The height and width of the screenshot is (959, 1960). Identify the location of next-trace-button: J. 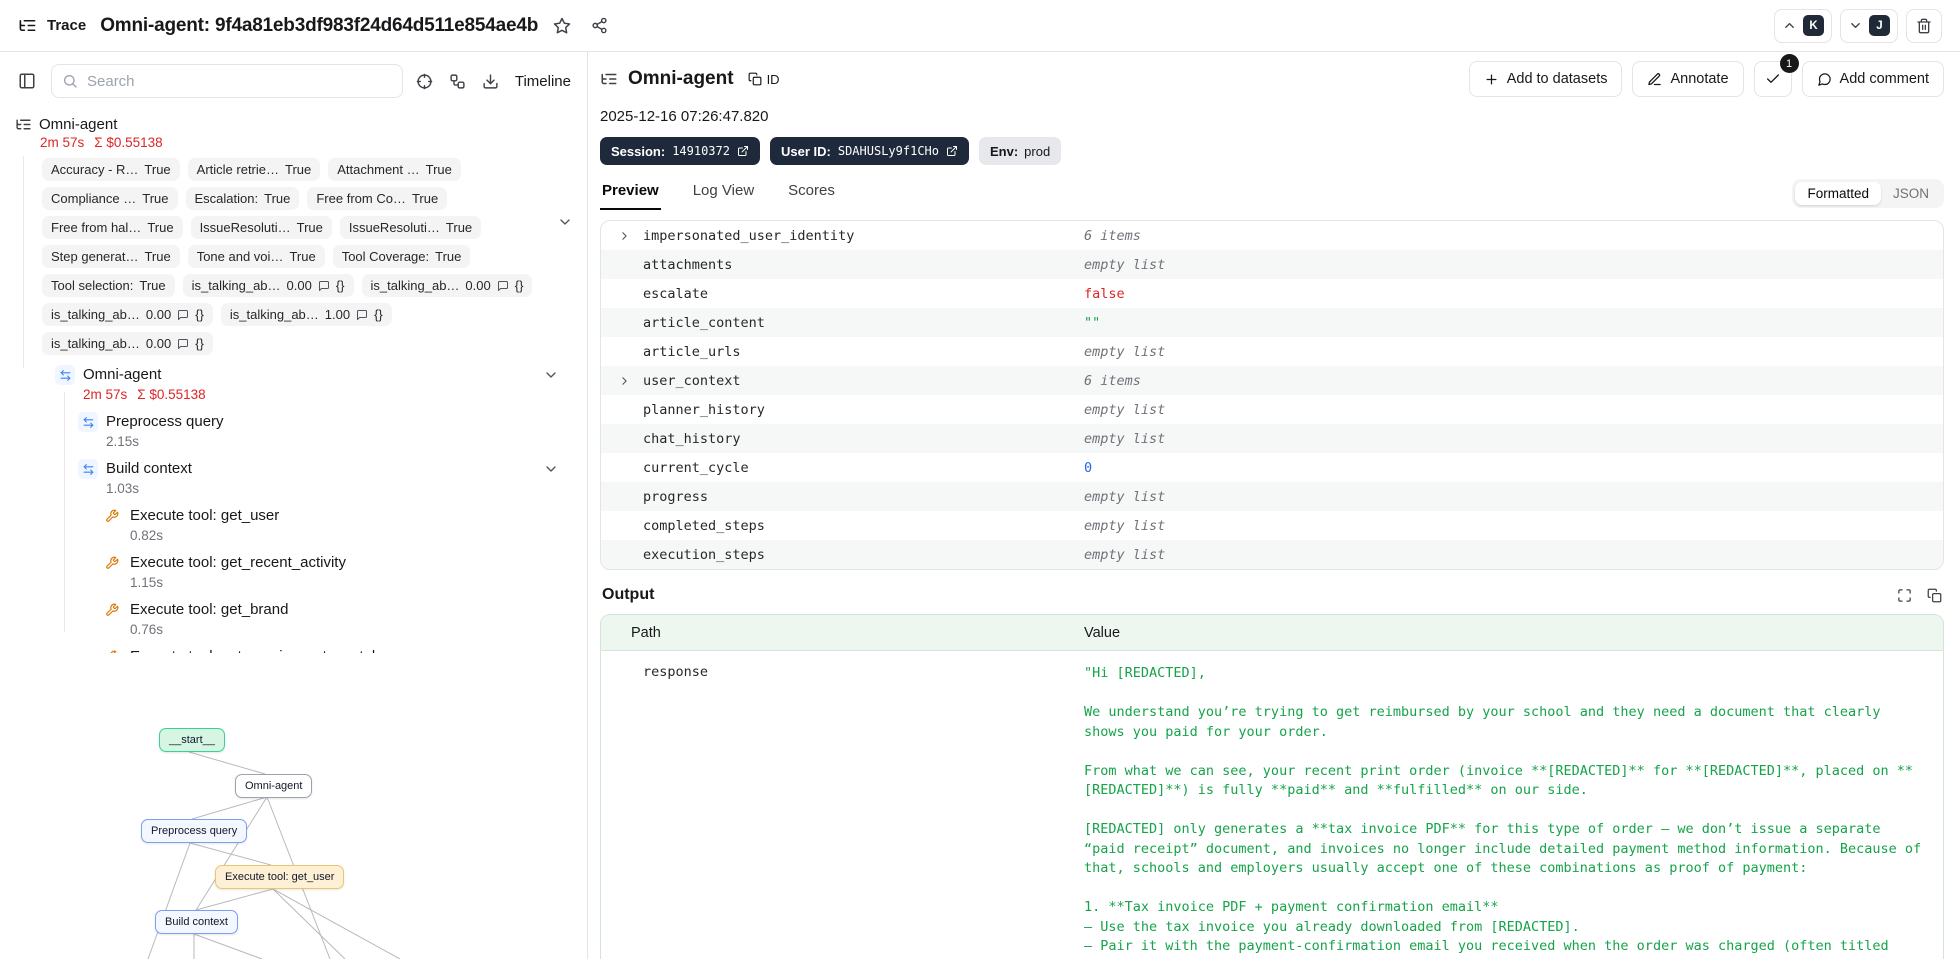
(1869, 25).